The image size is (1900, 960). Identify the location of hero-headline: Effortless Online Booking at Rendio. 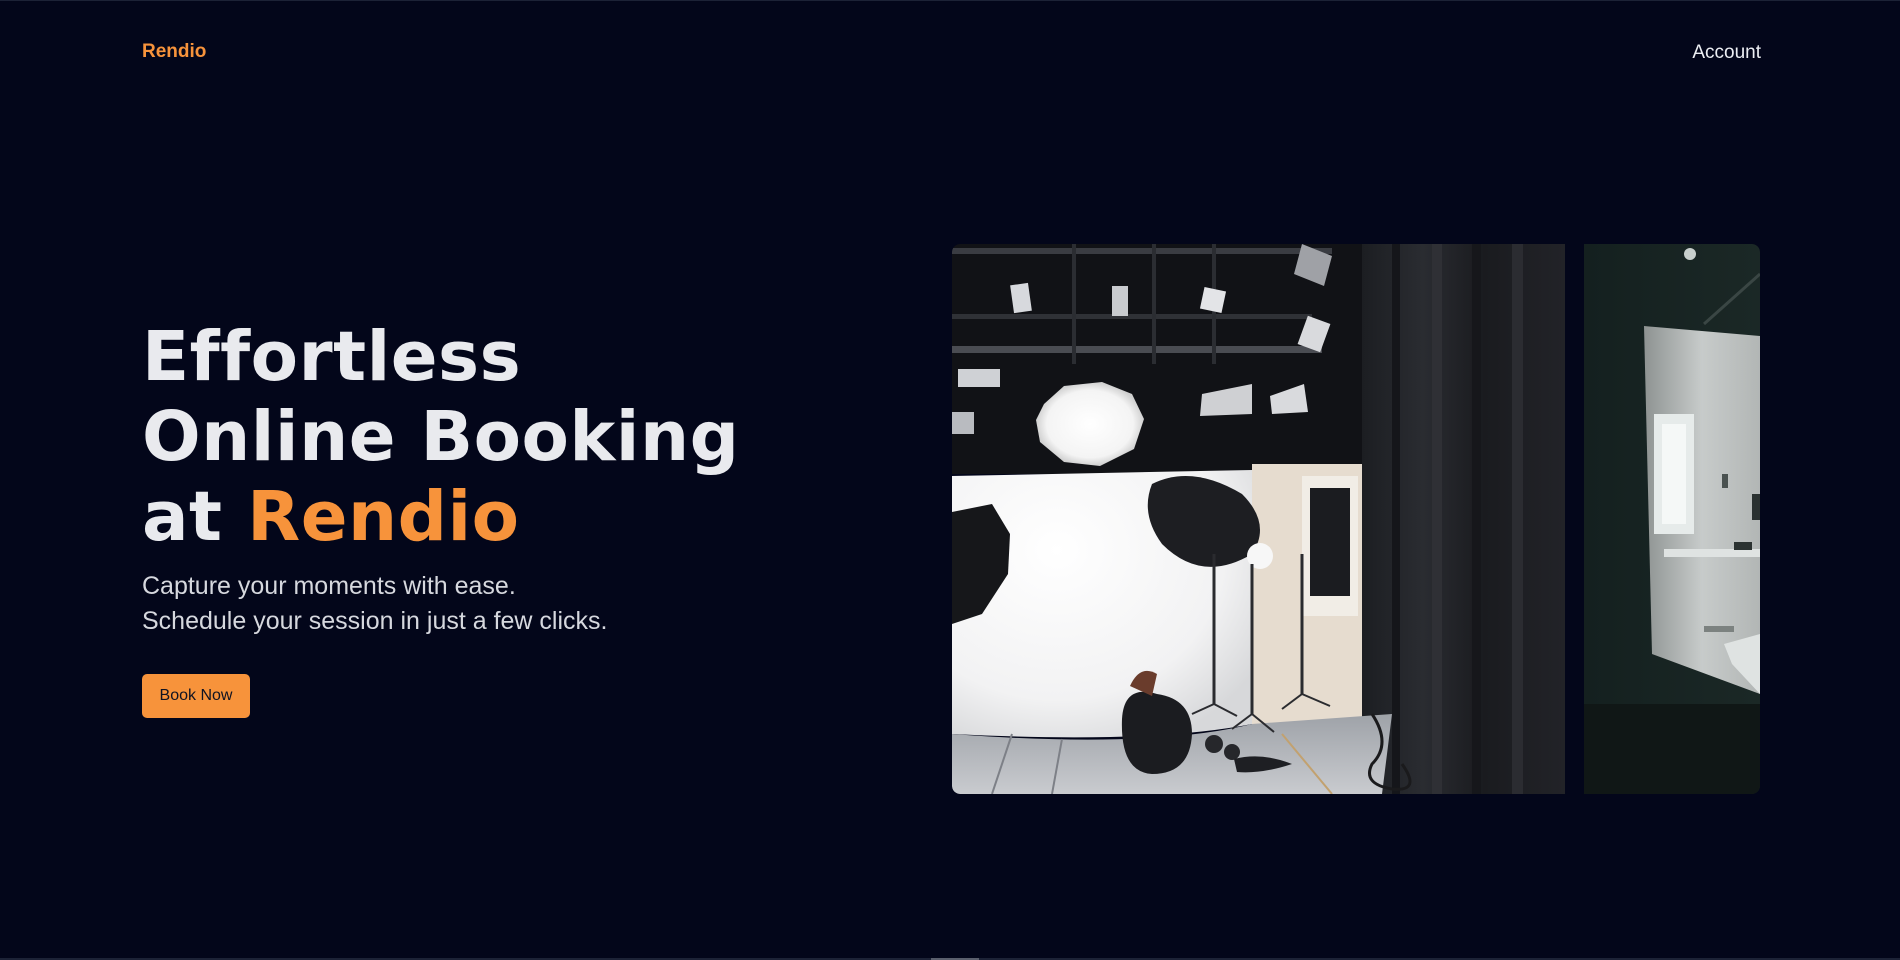
(492, 437).